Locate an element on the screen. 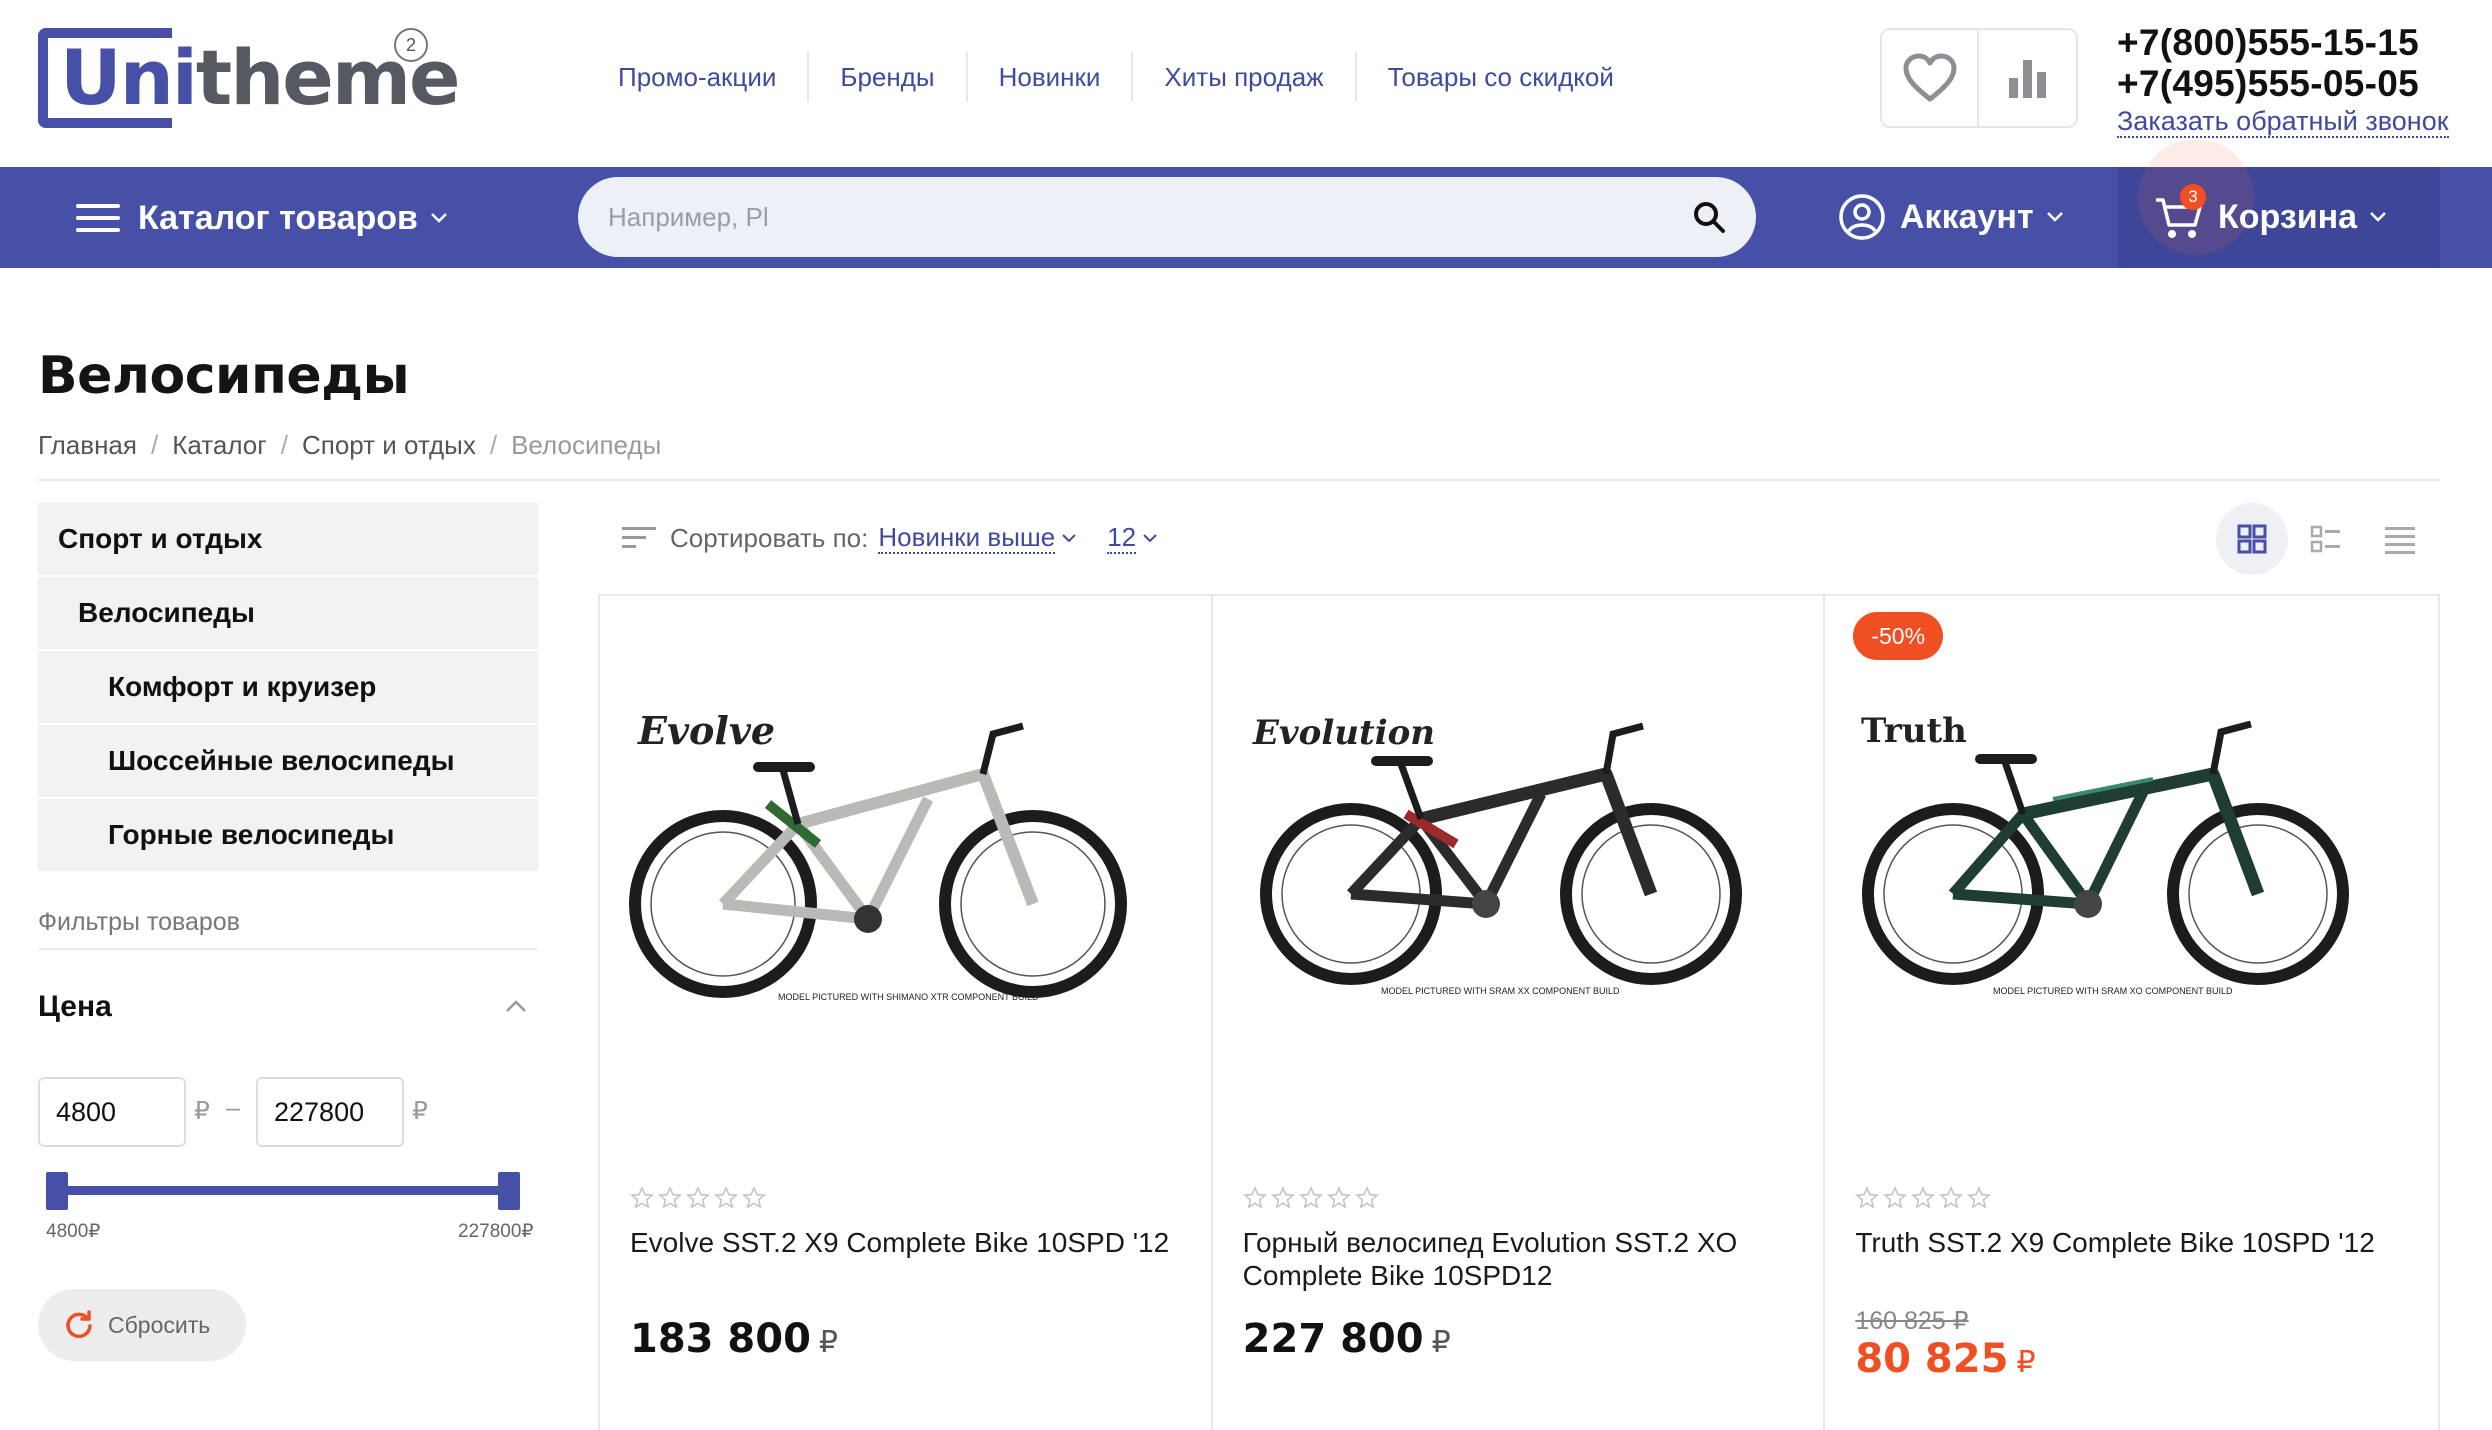  chevron-up-icon is located at coordinates (516, 1006).